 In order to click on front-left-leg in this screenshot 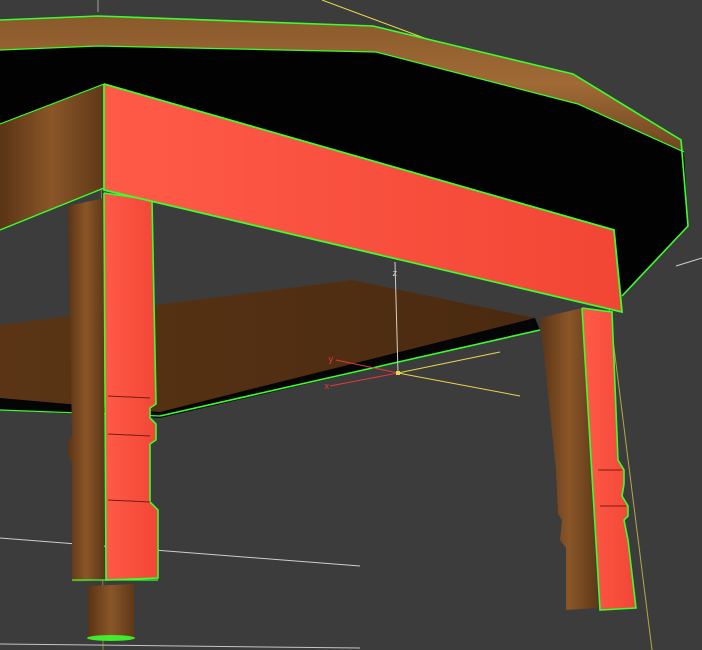, I will do `click(113, 416)`.